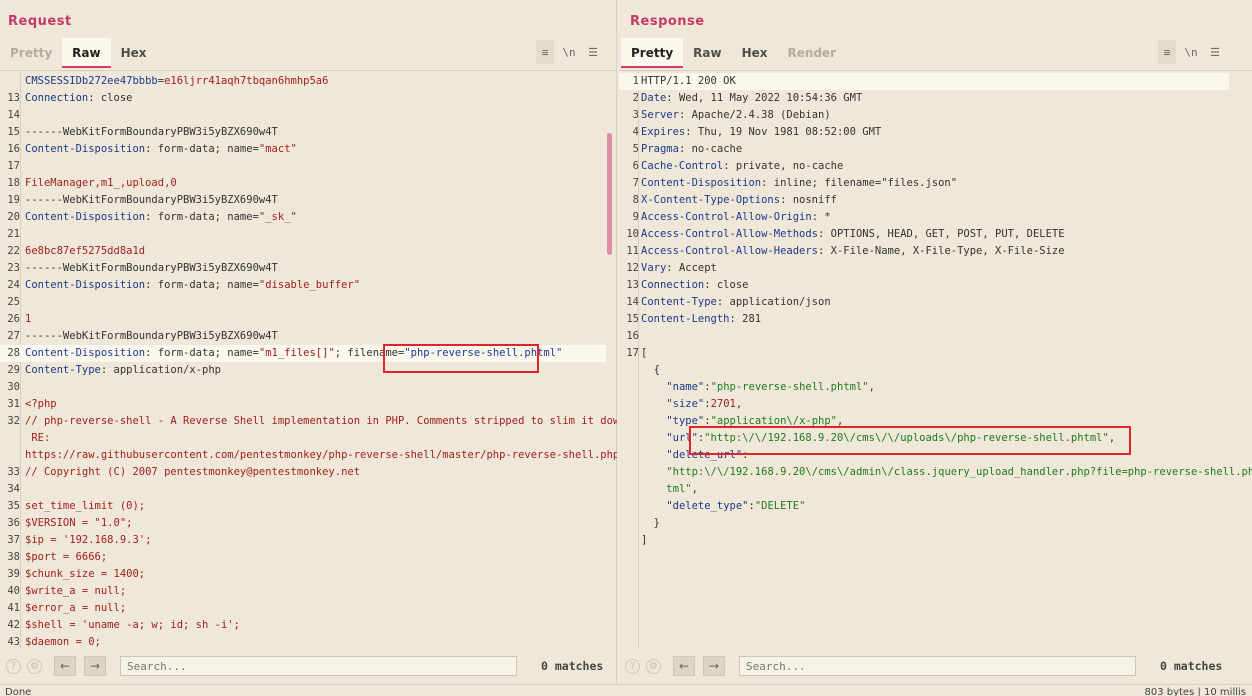 The width and height of the screenshot is (1252, 696). I want to click on line-text: $daemon = 0;, so click(63, 641).